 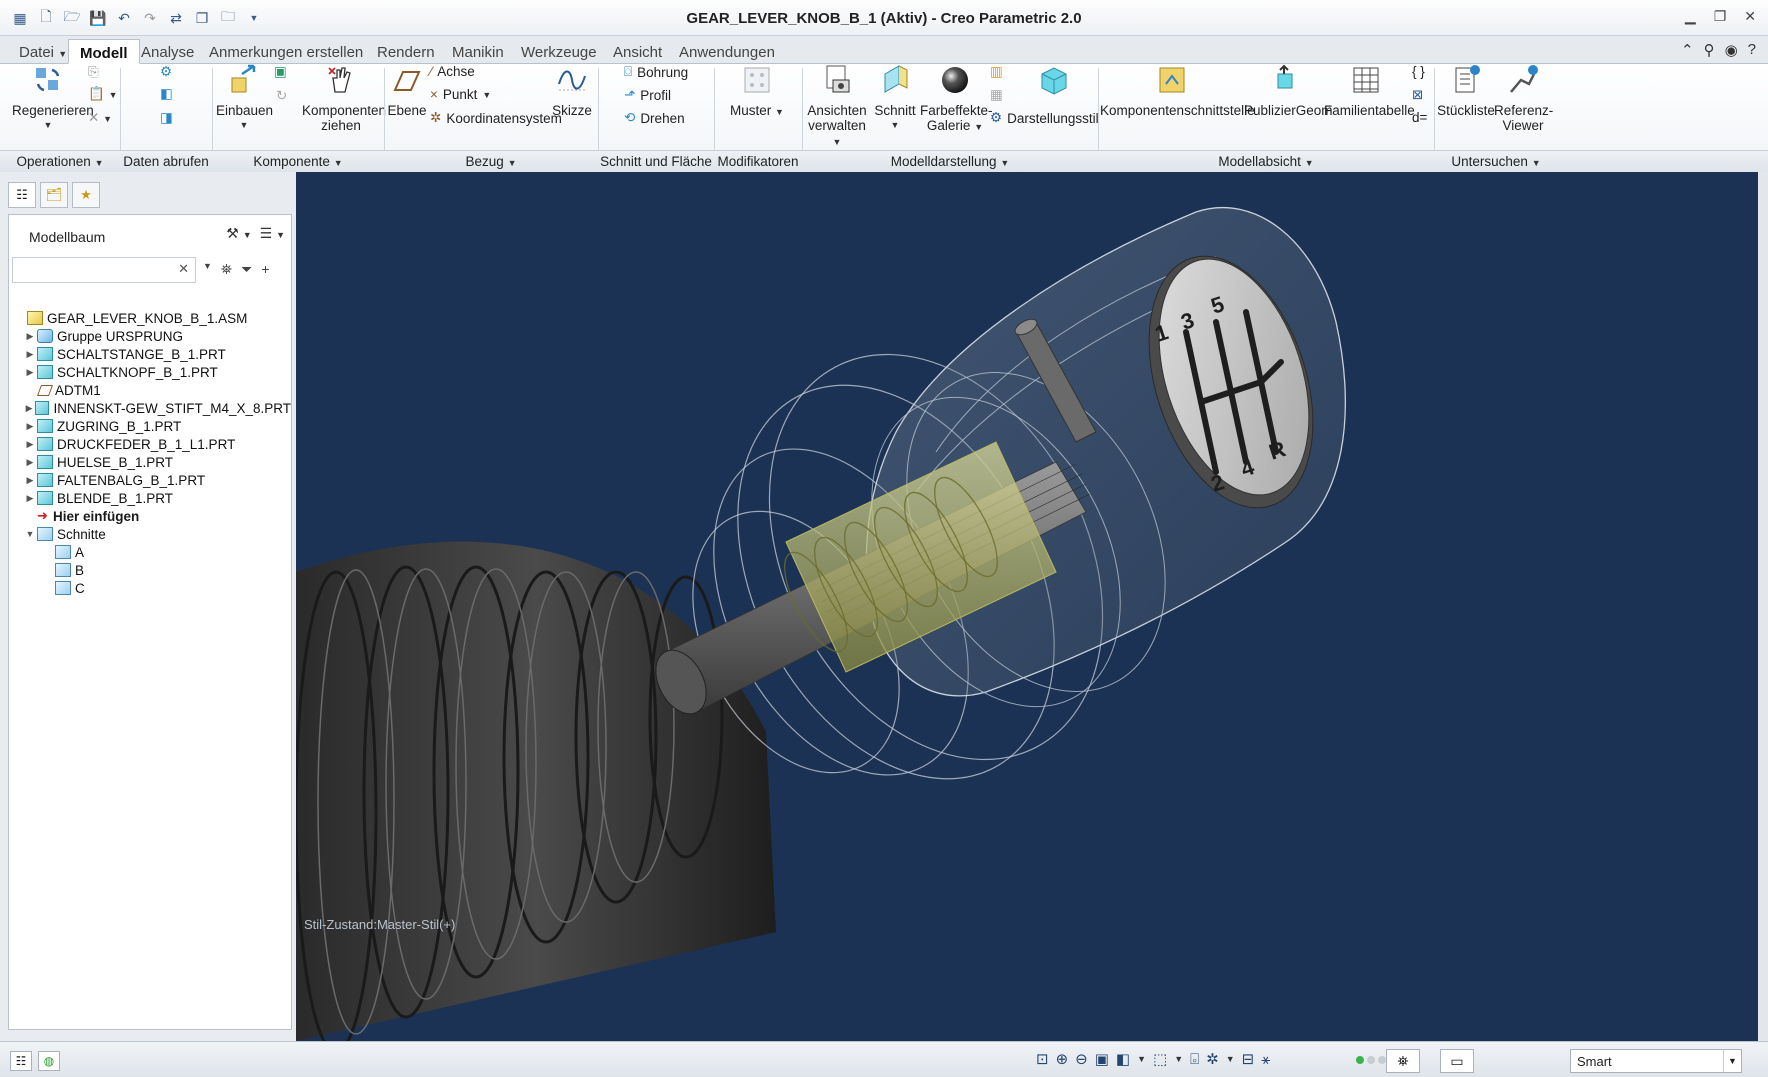 What do you see at coordinates (1720, 16) in the screenshot?
I see `maximize-icon: ❐` at bounding box center [1720, 16].